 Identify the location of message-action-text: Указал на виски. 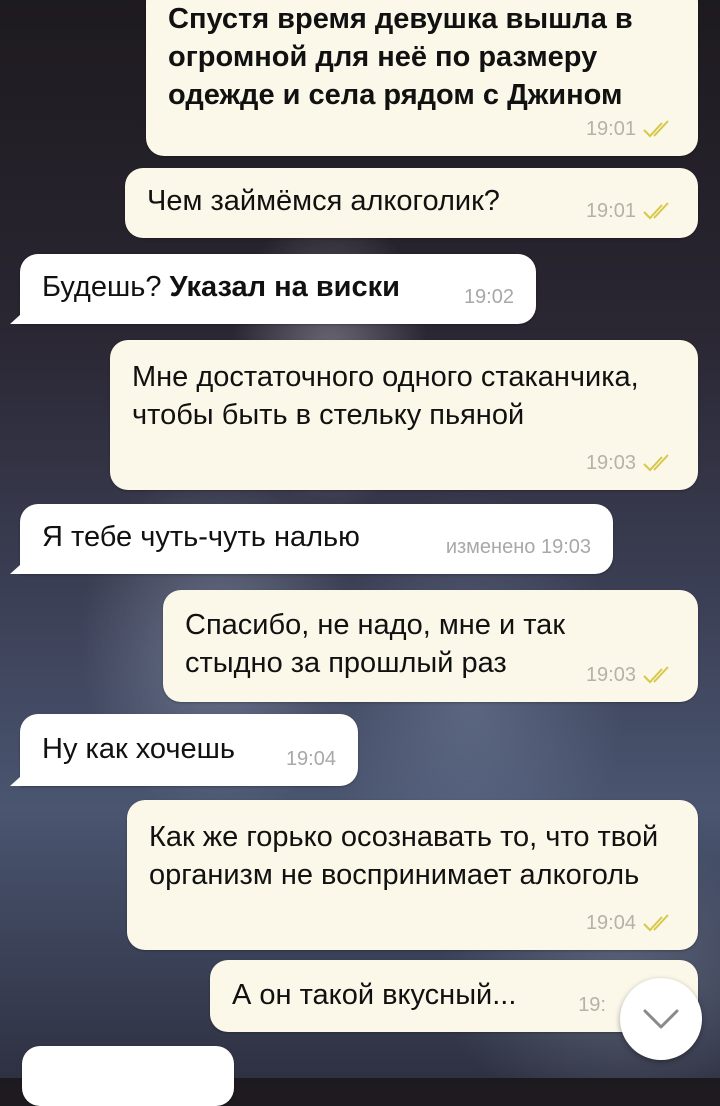
(284, 287).